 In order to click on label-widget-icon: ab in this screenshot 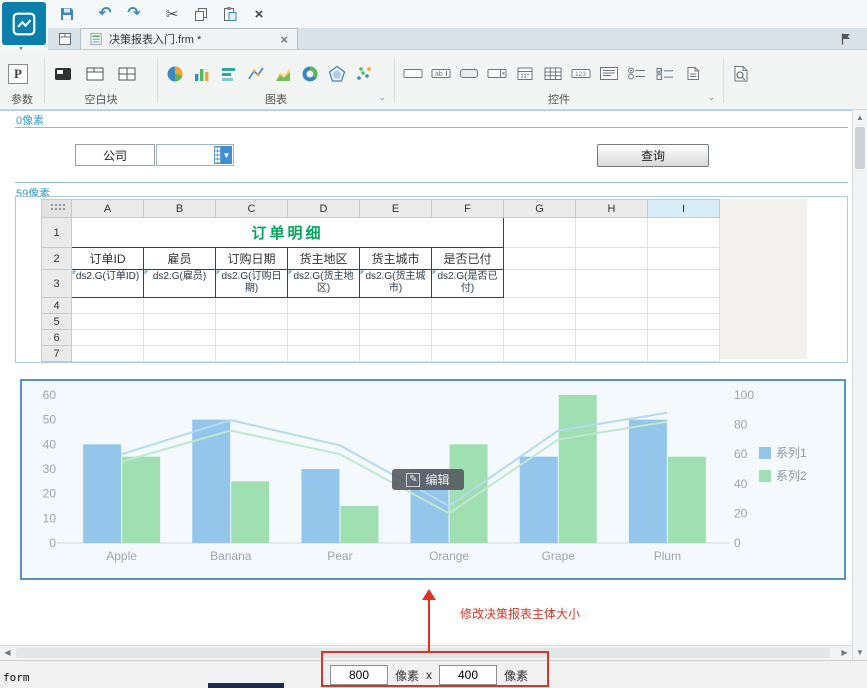, I will do `click(441, 73)`.